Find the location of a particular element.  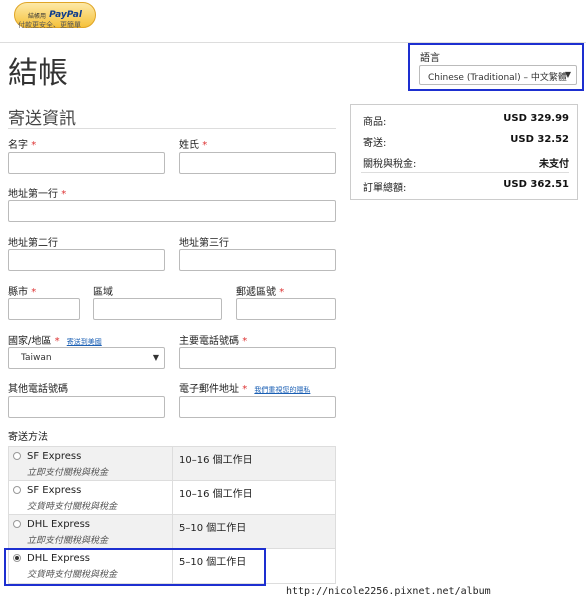

language-selected: Chinese (Traditional) – 中文繁體 is located at coordinates (497, 78).